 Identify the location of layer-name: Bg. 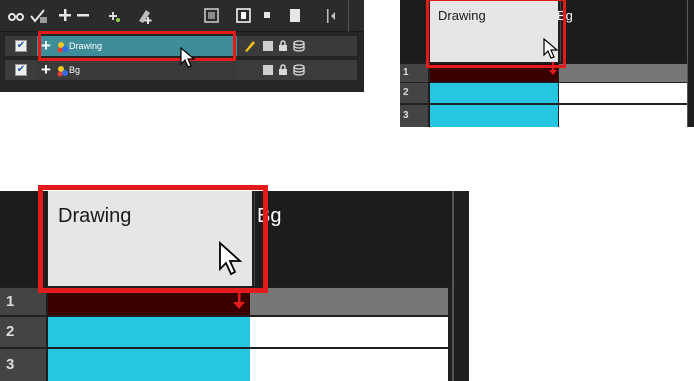
(75, 70).